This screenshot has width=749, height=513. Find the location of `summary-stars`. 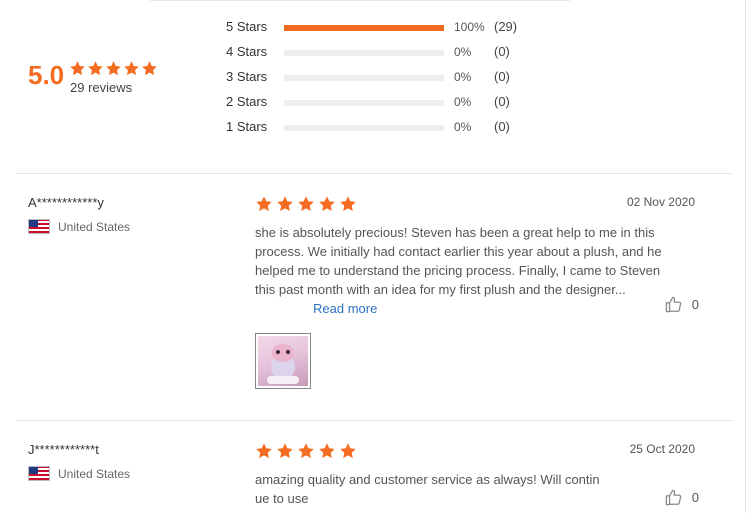

summary-stars is located at coordinates (113, 68).